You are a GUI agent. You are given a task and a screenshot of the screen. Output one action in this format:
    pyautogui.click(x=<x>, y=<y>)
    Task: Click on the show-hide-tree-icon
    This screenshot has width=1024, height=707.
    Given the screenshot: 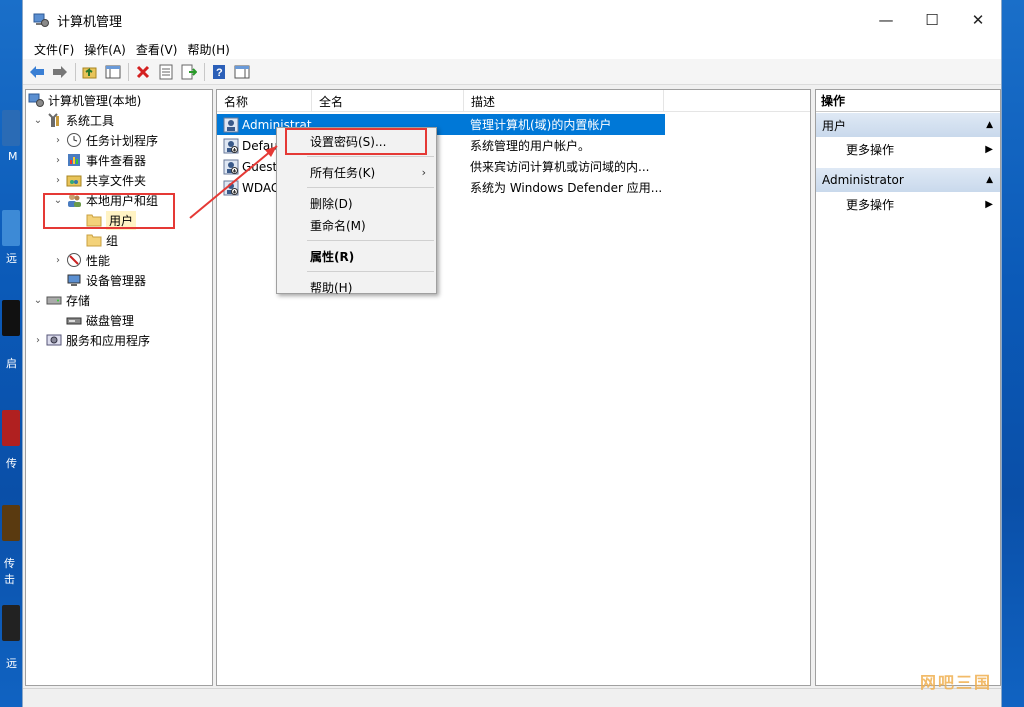 What is the action you would take?
    pyautogui.click(x=113, y=72)
    